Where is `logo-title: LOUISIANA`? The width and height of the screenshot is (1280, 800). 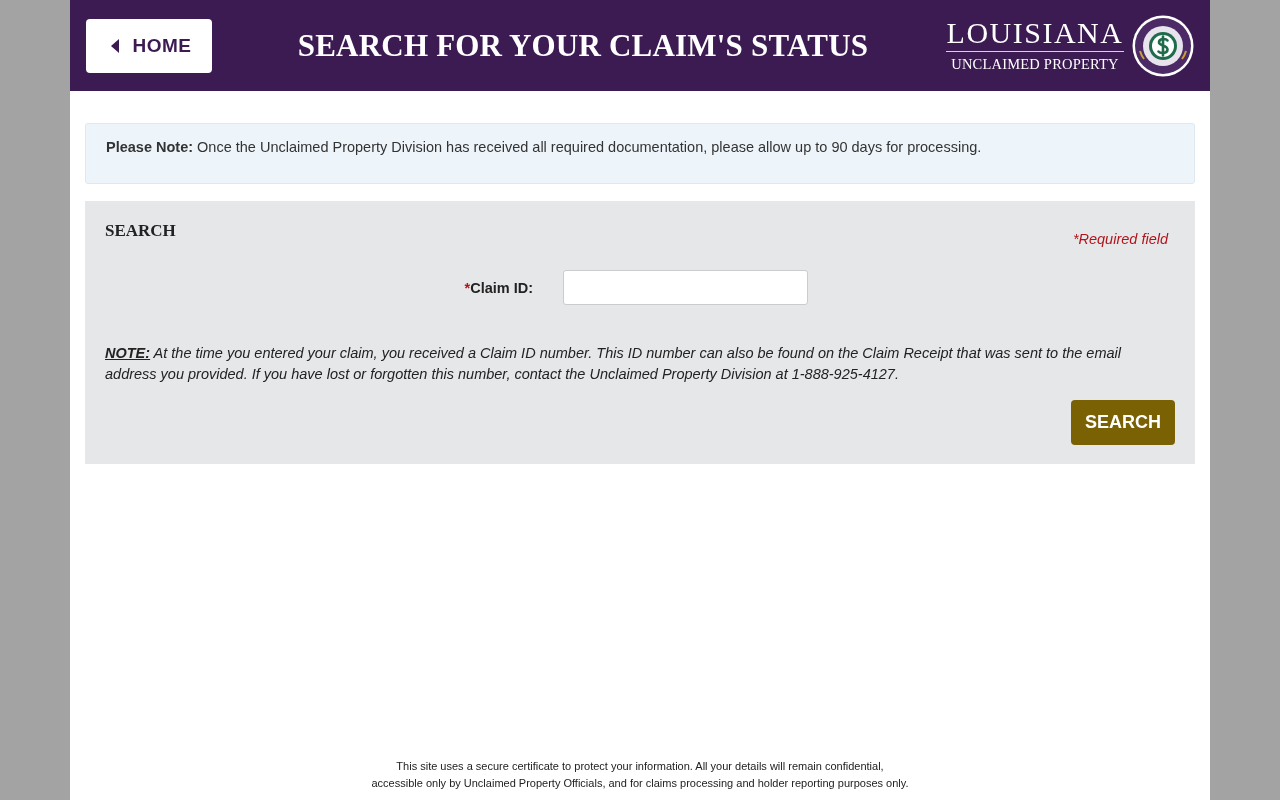 logo-title: LOUISIANA is located at coordinates (1035, 34).